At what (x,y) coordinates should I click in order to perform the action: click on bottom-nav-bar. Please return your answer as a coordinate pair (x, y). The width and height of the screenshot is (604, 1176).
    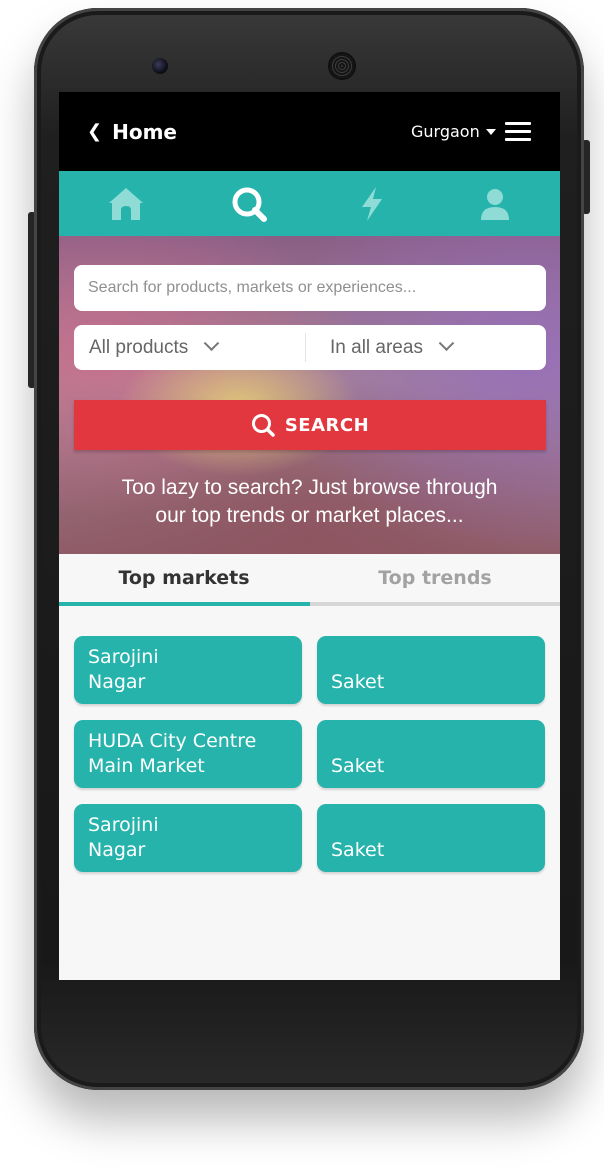
    Looking at the image, I should click on (309, 203).